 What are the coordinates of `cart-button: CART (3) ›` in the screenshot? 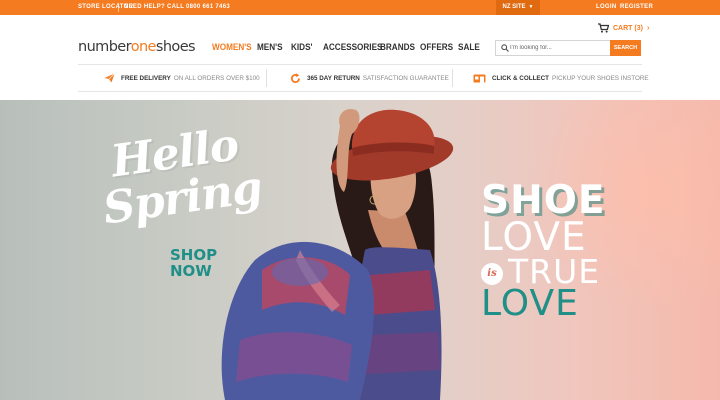 It's located at (623, 28).